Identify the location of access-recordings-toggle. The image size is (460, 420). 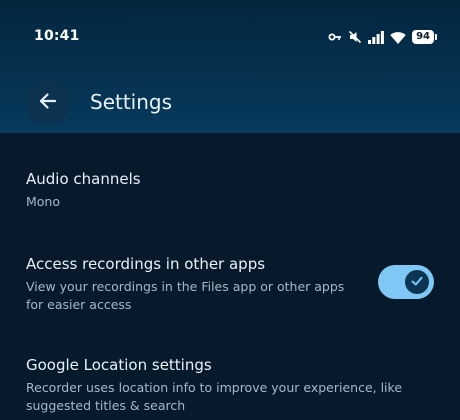
(406, 282).